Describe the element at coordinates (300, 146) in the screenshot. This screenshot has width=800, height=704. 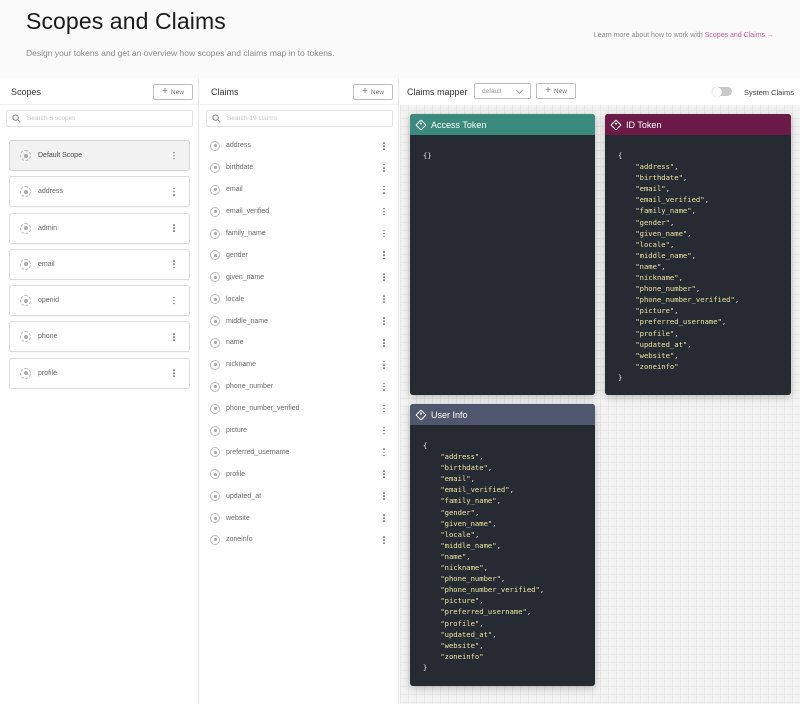
I see `claim-item: address` at that location.